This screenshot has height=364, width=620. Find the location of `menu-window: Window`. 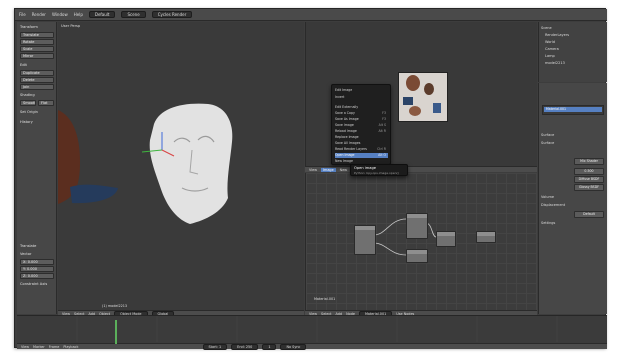

menu-window: Window is located at coordinates (60, 14).